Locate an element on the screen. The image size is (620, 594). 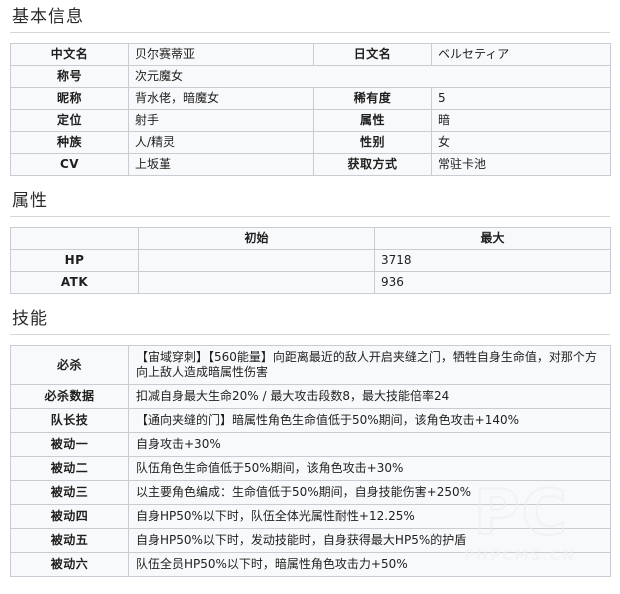
table-row: 称号 次元魔女 is located at coordinates (310, 76).